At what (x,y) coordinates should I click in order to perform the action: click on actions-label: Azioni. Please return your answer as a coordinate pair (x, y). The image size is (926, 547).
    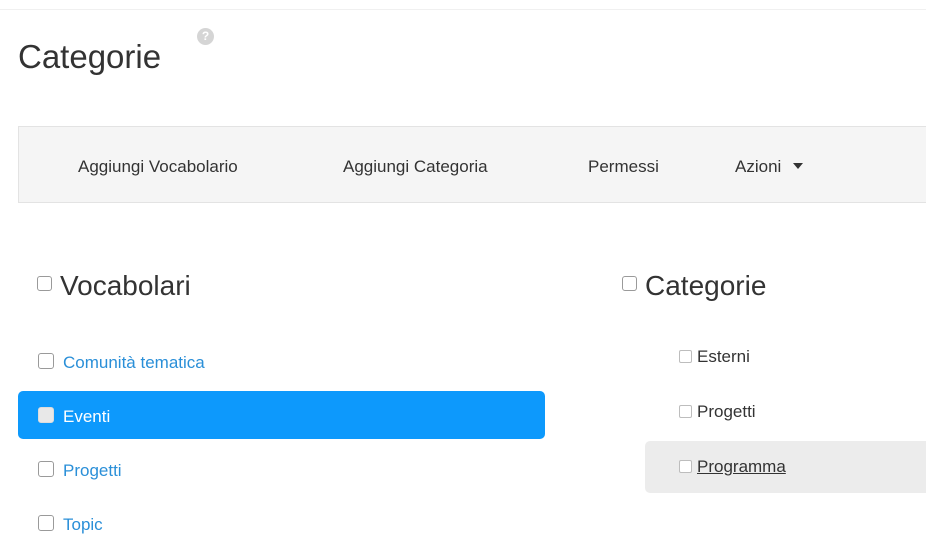
    Looking at the image, I should click on (758, 166).